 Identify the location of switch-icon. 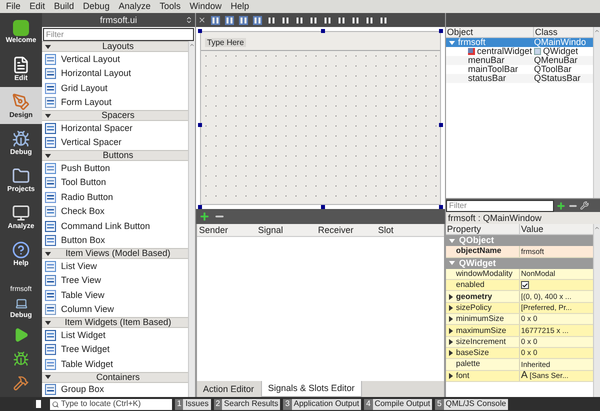
(189, 20).